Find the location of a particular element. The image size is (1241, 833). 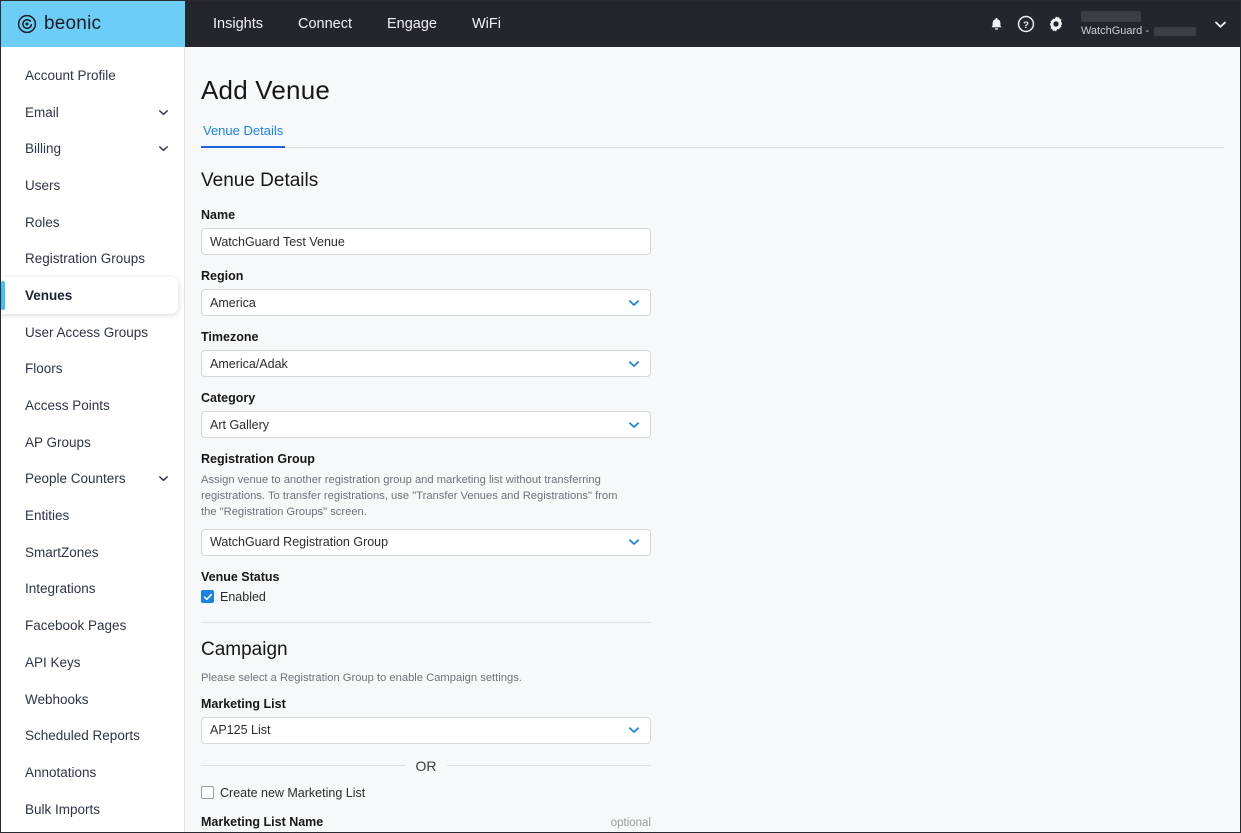

sidebar-item-label: Registration Groups is located at coordinates (85, 259).